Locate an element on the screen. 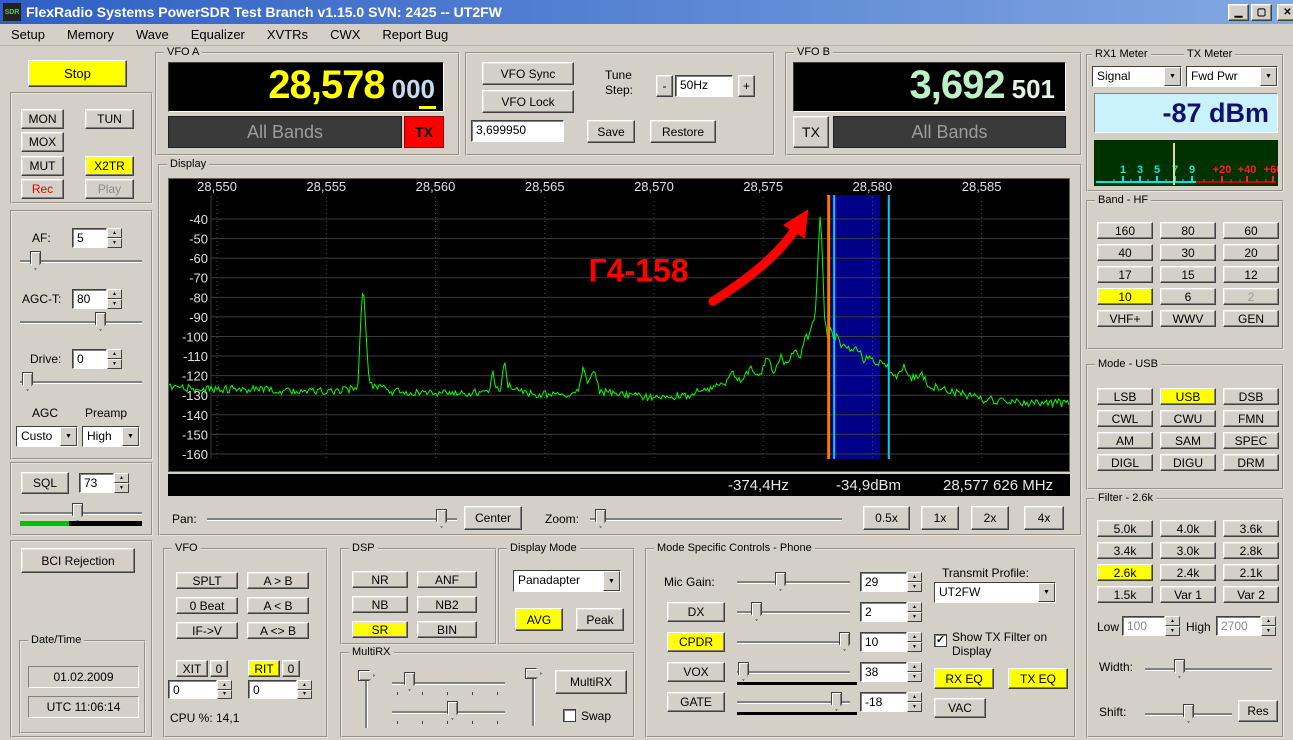  vfo-a-tx-indicator: TX is located at coordinates (424, 132).